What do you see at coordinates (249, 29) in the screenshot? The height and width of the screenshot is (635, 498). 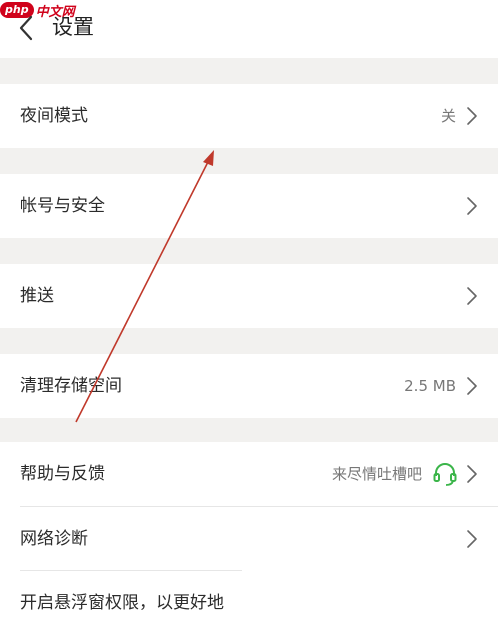 I see `header: php 中文网 设置` at bounding box center [249, 29].